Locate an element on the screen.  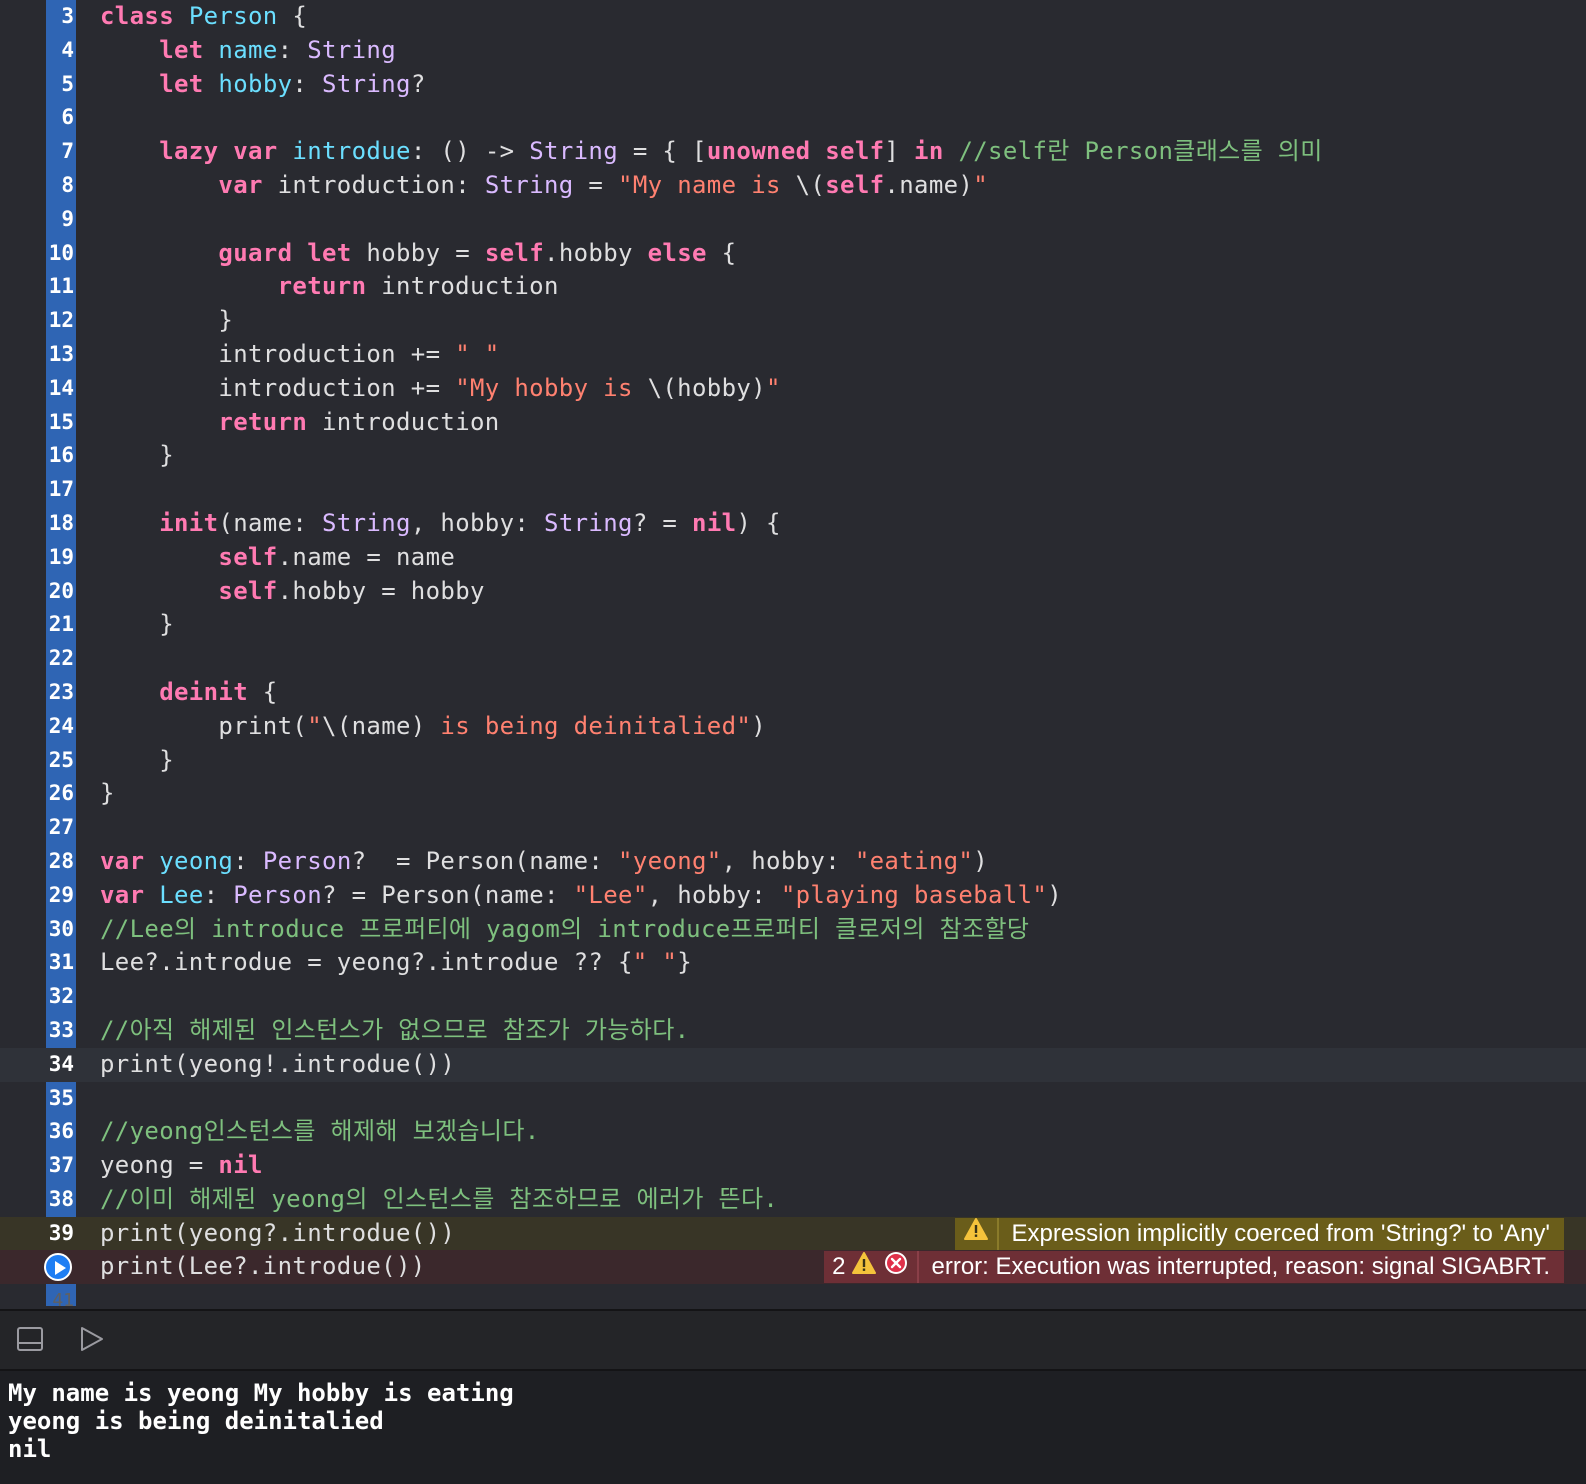
code-line: 13 introduction += " " is located at coordinates (793, 355).